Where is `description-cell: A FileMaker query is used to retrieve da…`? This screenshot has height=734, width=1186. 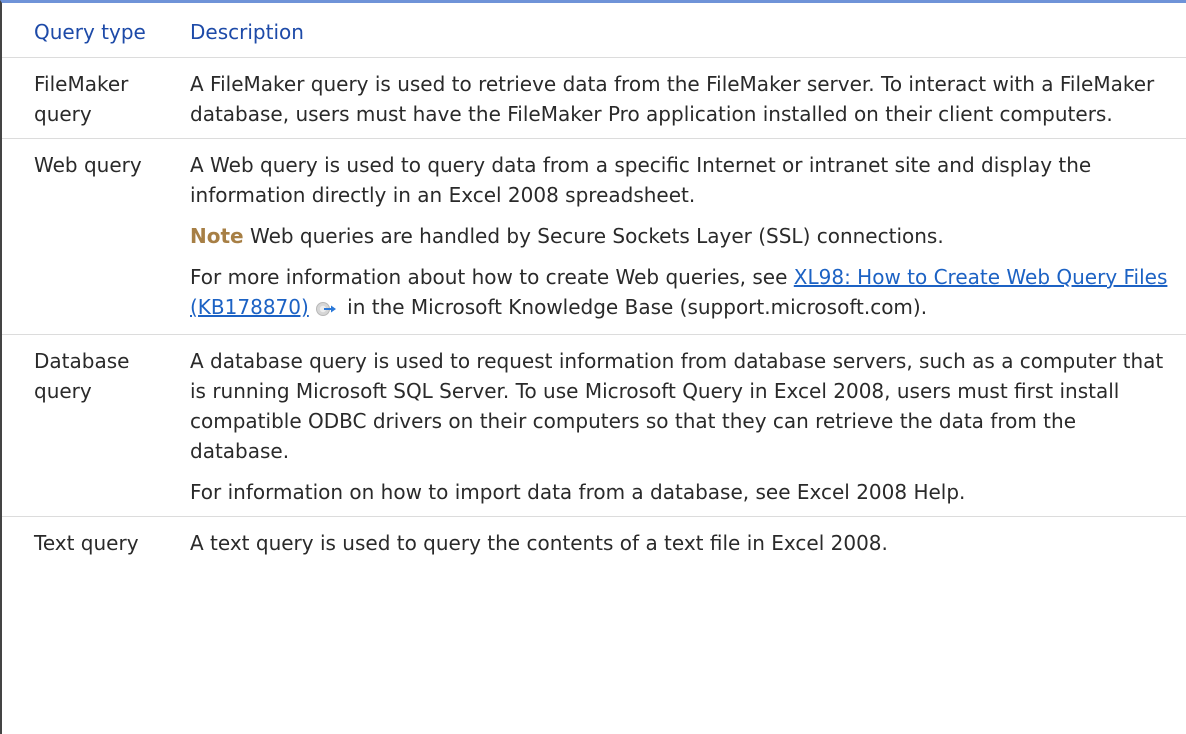 description-cell: A FileMaker query is used to retrieve da… is located at coordinates (681, 98).